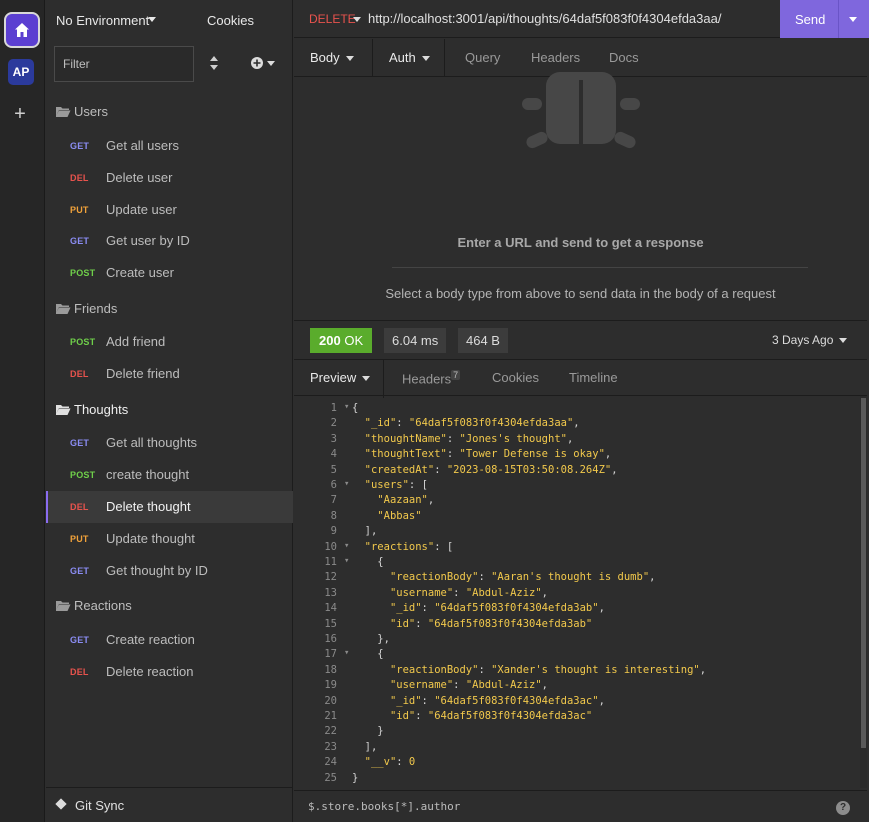  I want to click on request-update-thought: PUT Update thought, so click(169, 539).